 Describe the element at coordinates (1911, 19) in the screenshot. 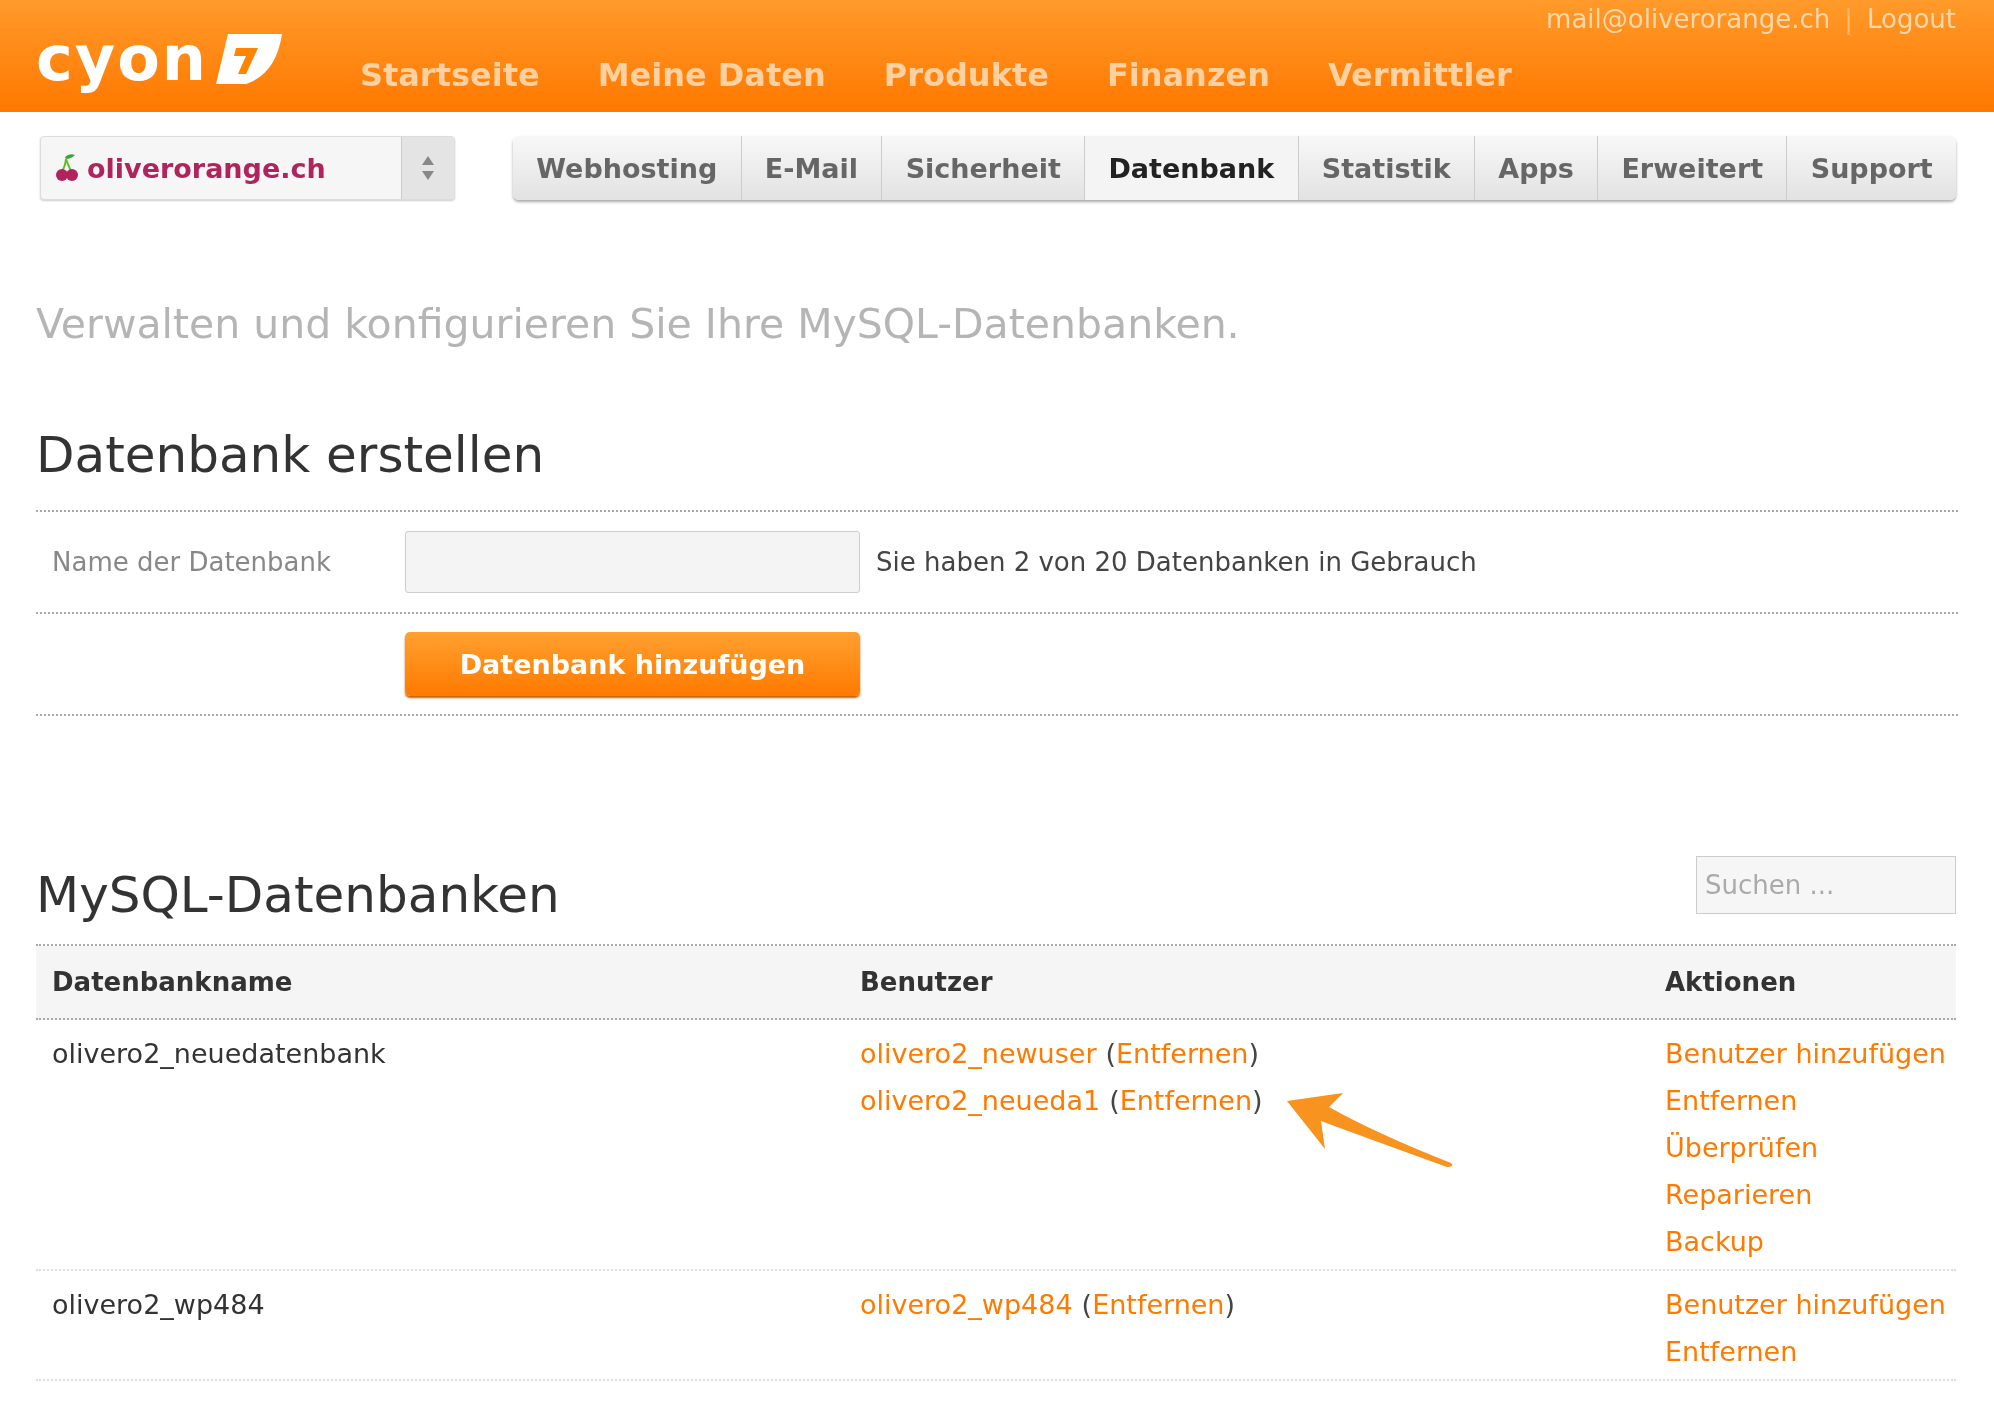

I see `logout-link: Logout` at that location.